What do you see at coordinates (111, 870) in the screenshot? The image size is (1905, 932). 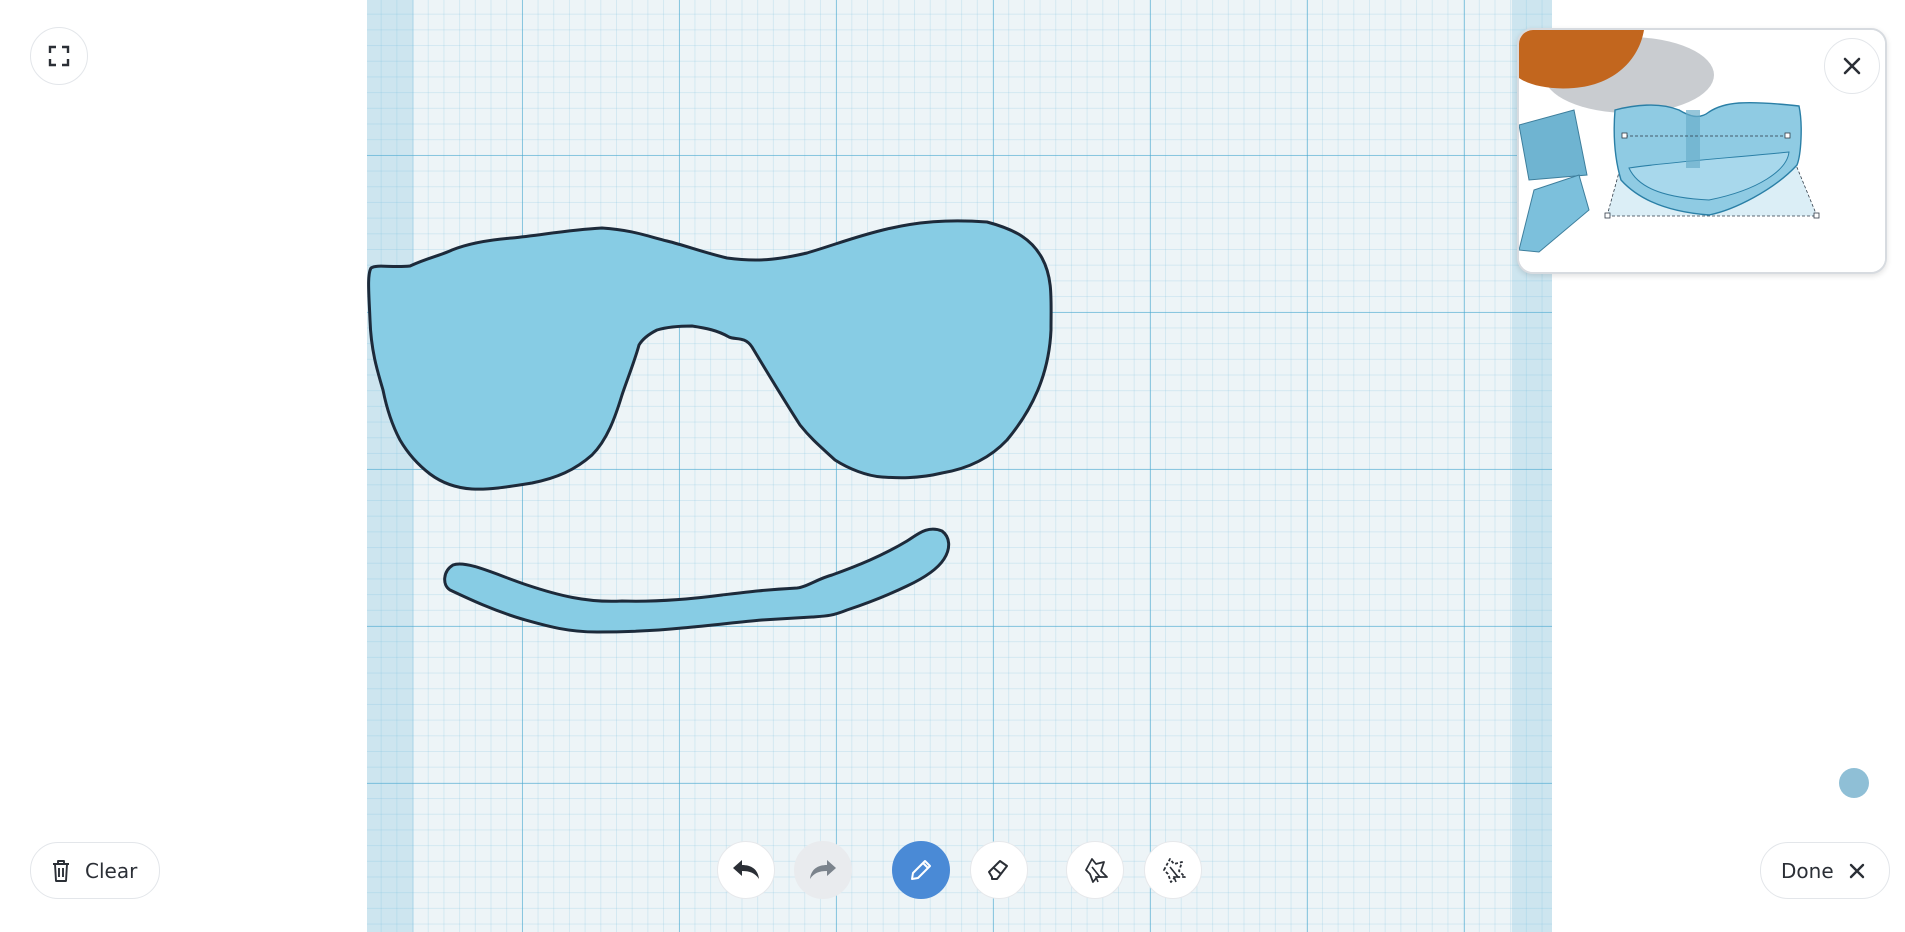 I see `clear-label: Clear` at bounding box center [111, 870].